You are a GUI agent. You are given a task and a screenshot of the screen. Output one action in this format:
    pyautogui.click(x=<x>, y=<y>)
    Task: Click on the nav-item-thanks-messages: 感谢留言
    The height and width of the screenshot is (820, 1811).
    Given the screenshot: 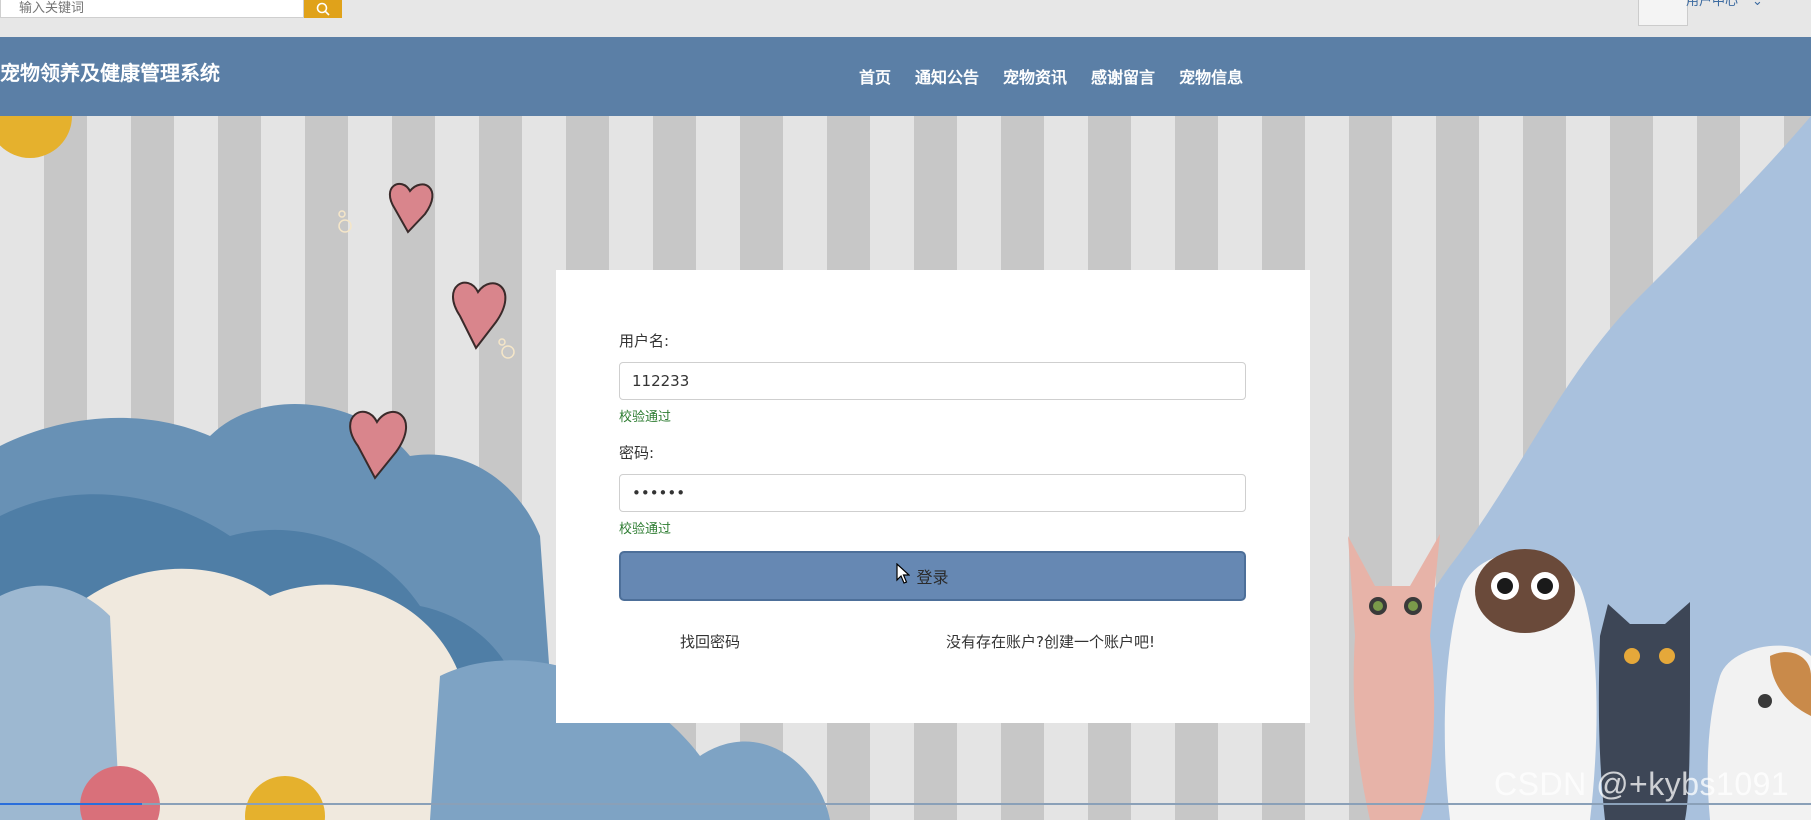 What is the action you would take?
    pyautogui.click(x=1123, y=76)
    